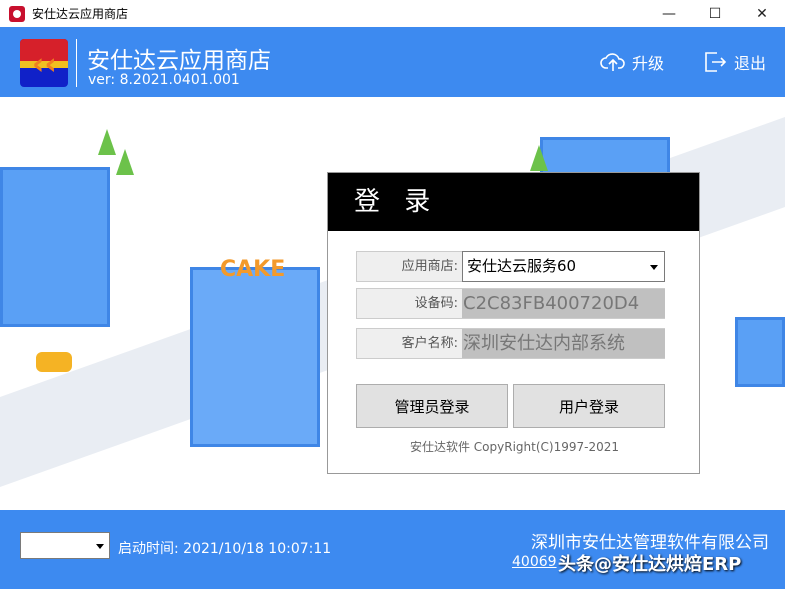 The height and width of the screenshot is (589, 785). Describe the element at coordinates (44, 63) in the screenshot. I see `logo-icon: ‹‹` at that location.